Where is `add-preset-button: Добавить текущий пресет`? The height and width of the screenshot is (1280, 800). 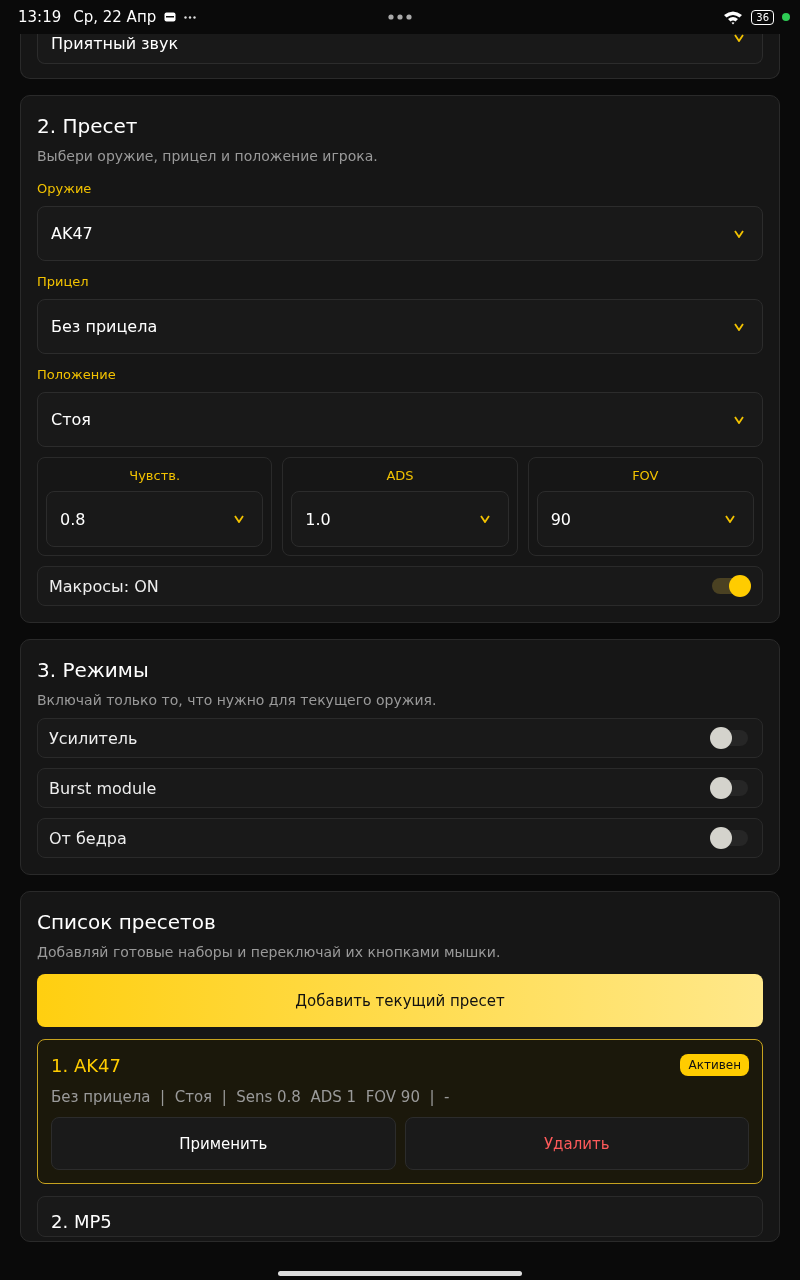
add-preset-button: Добавить текущий пресет is located at coordinates (400, 1000).